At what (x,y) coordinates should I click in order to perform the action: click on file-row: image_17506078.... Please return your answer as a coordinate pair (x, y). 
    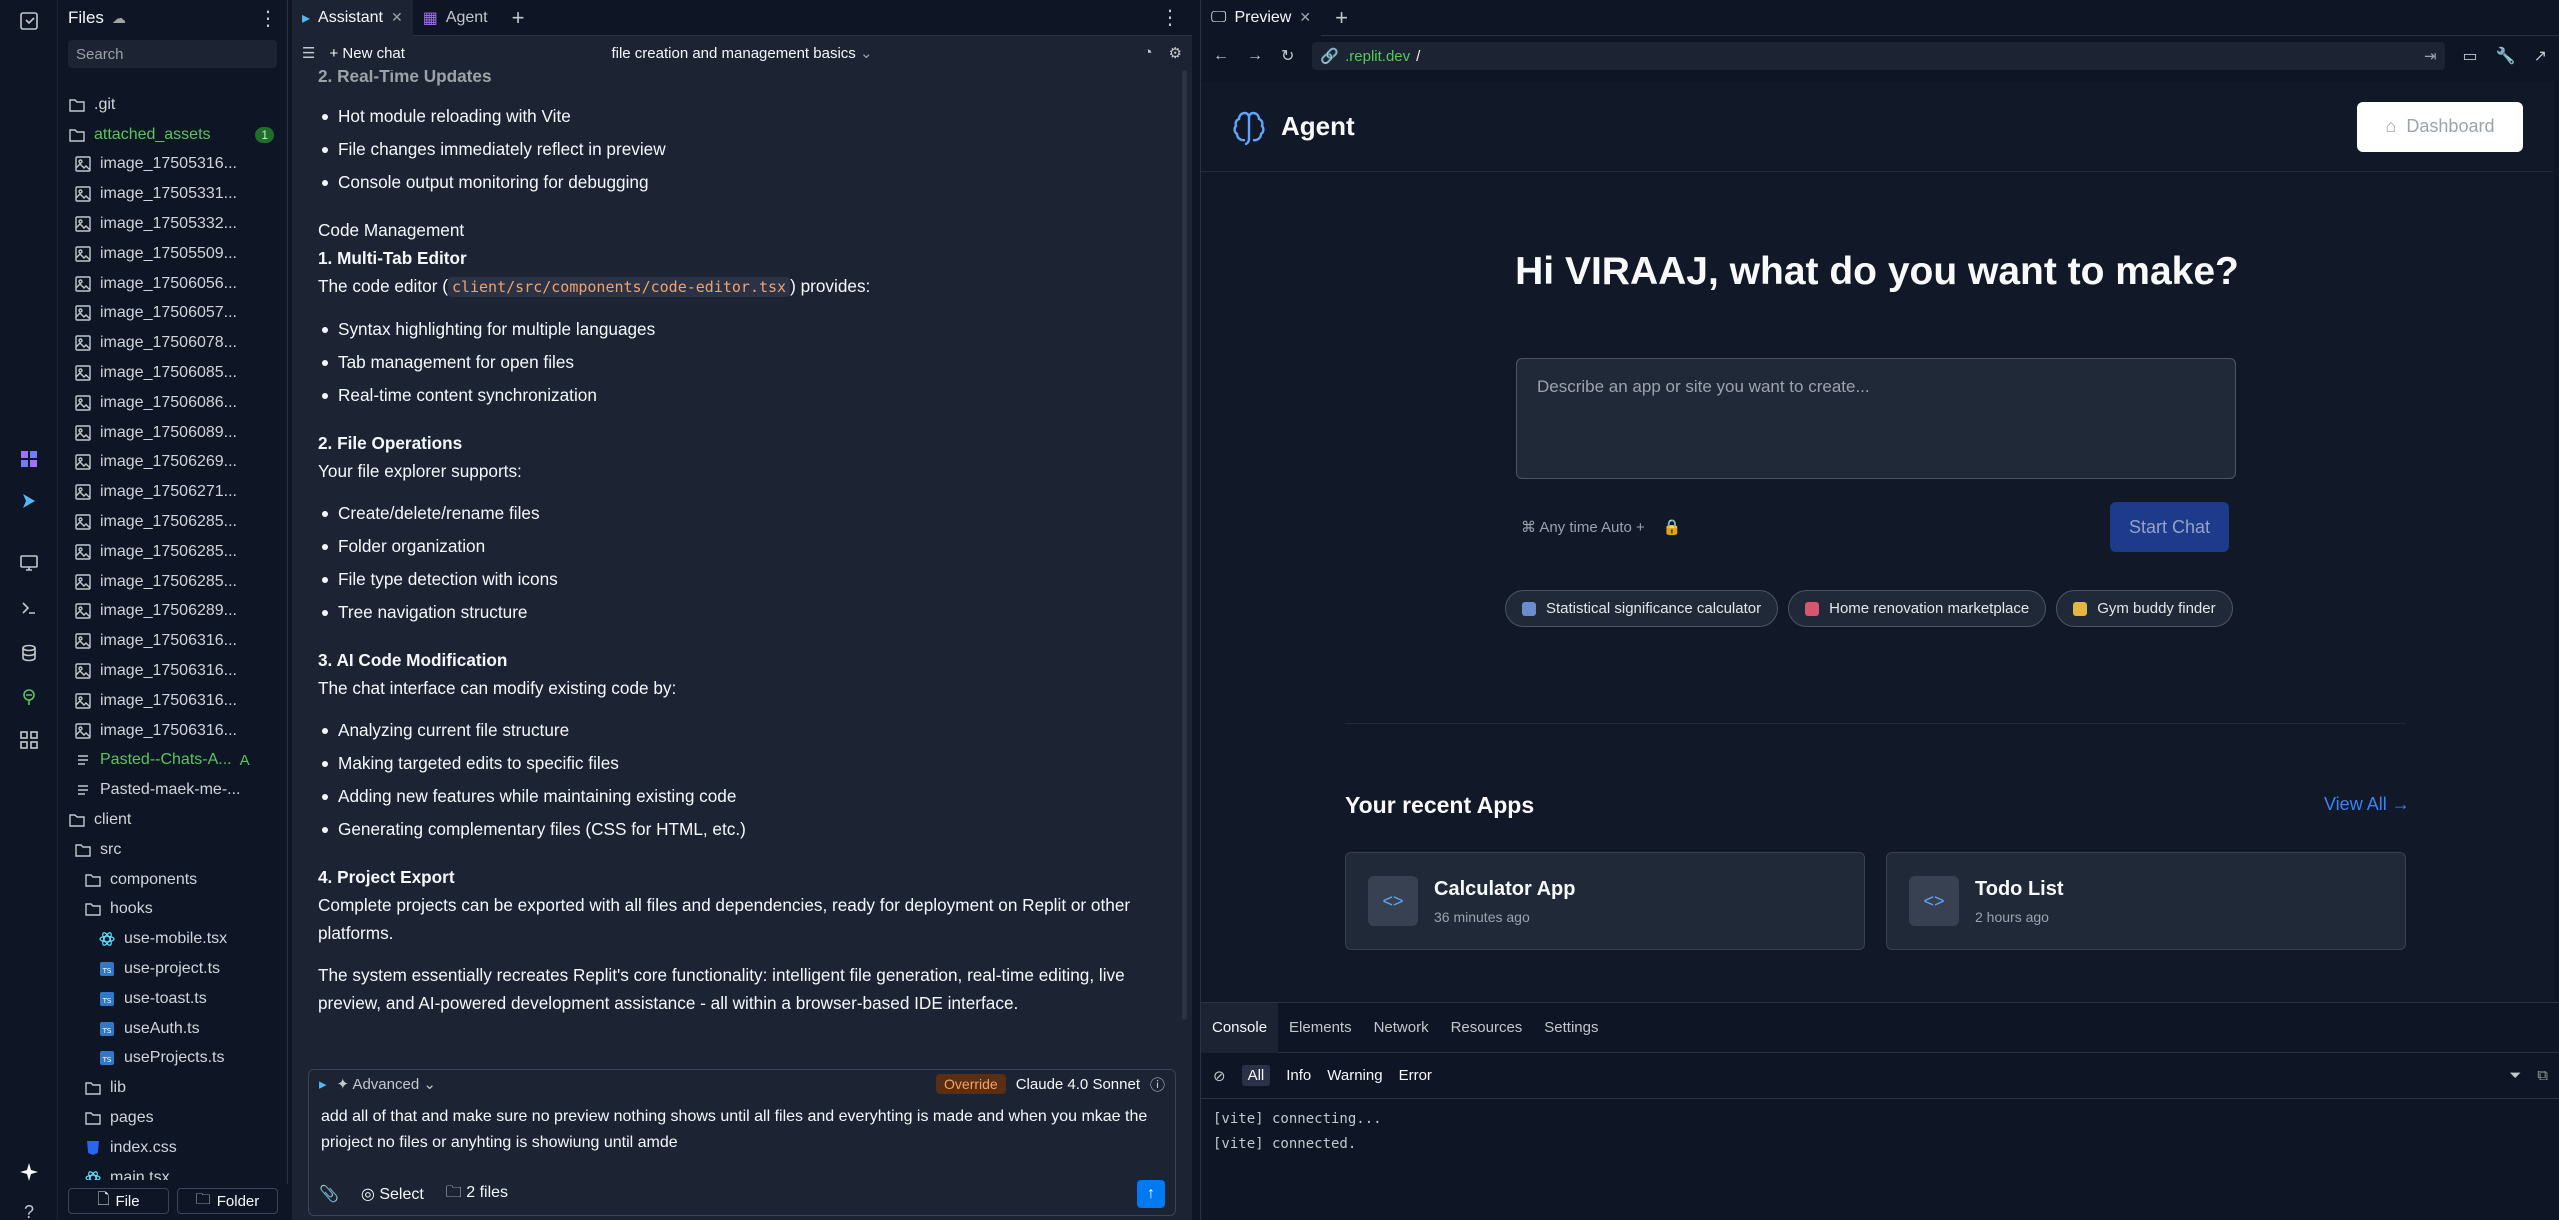
    Looking at the image, I should click on (168, 343).